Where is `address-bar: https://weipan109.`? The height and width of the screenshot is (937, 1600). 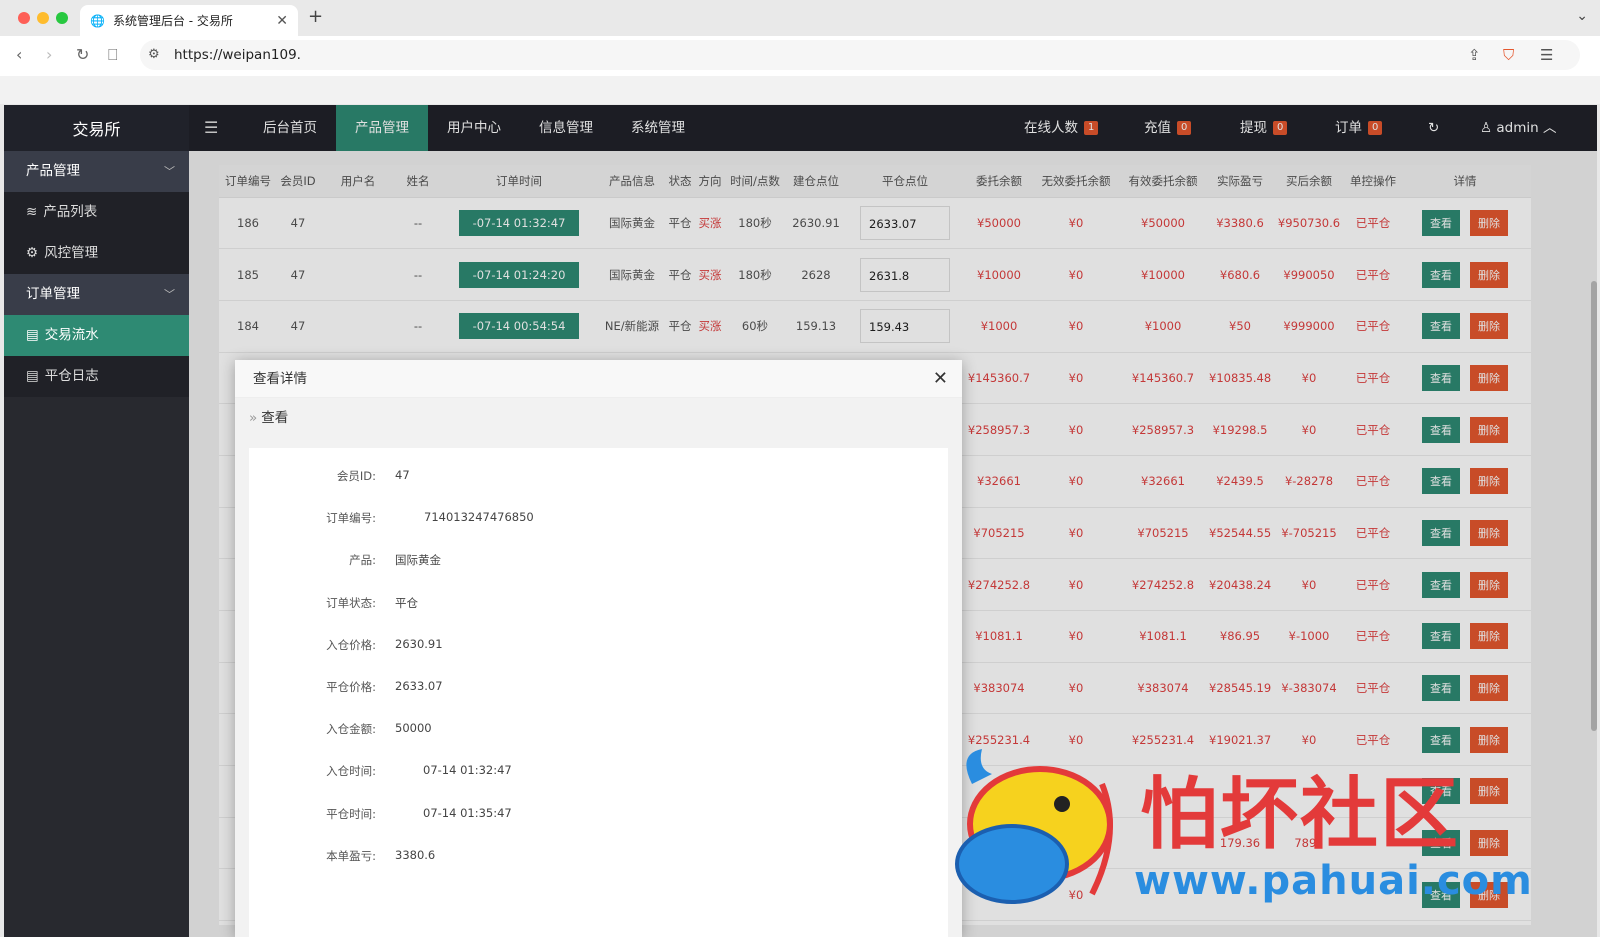 address-bar: https://weipan109. is located at coordinates (860, 55).